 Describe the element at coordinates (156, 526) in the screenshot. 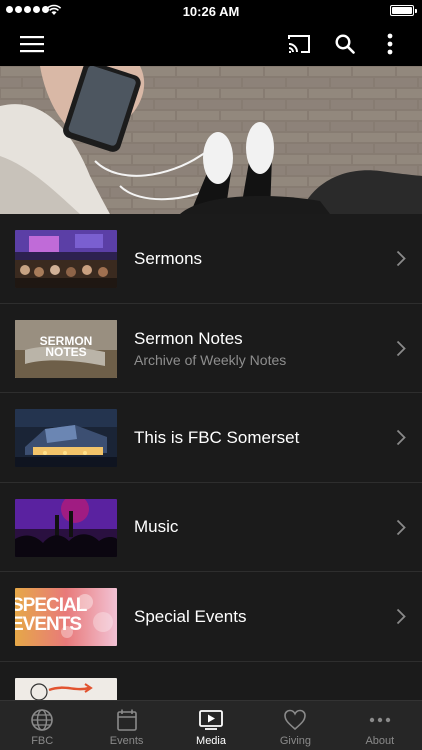

I see `list-item-title: Music` at that location.